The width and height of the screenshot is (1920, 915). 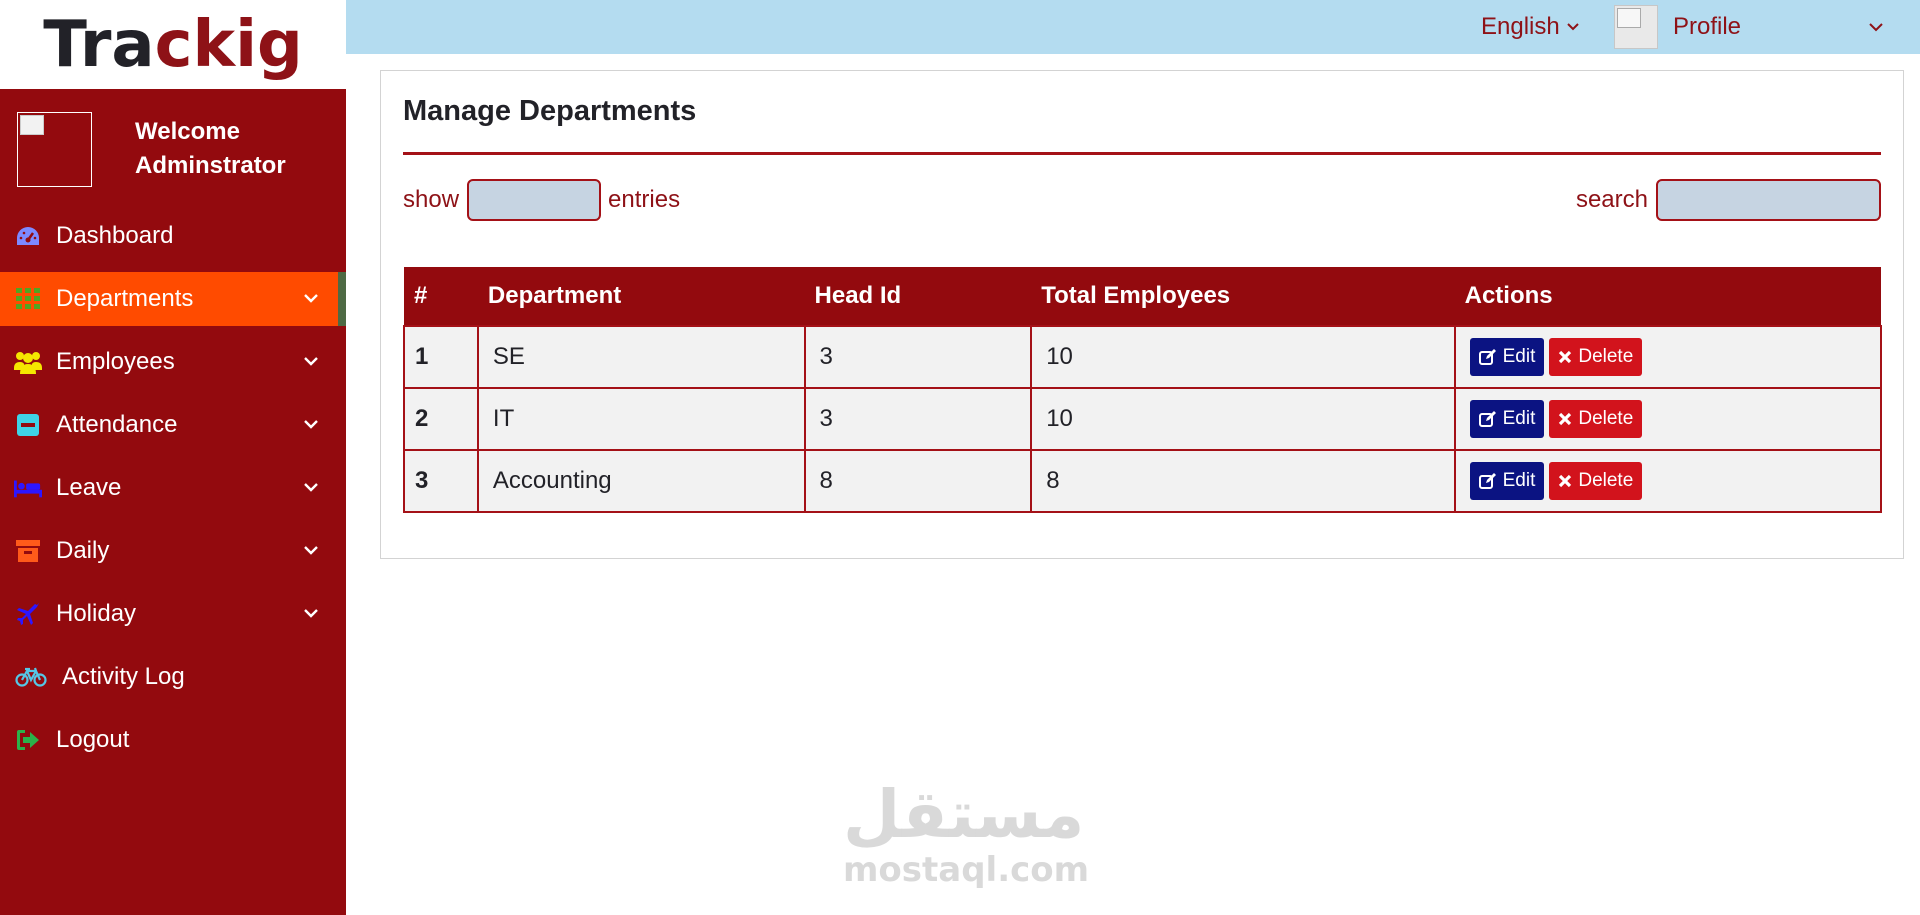 What do you see at coordinates (117, 424) in the screenshot?
I see `sidebar-item-label: Attendance` at bounding box center [117, 424].